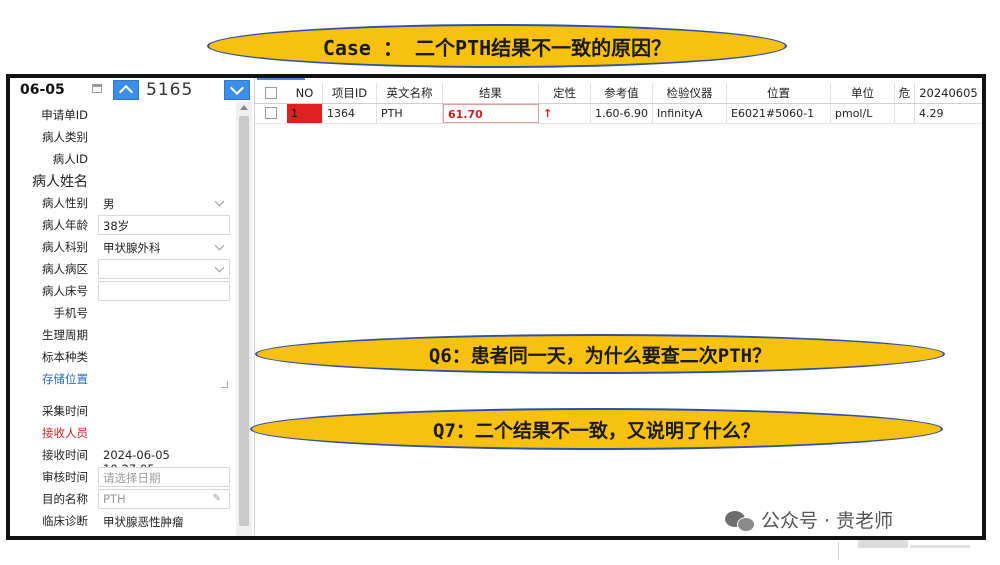  Describe the element at coordinates (65, 433) in the screenshot. I see `field-label: 接收人员` at that location.